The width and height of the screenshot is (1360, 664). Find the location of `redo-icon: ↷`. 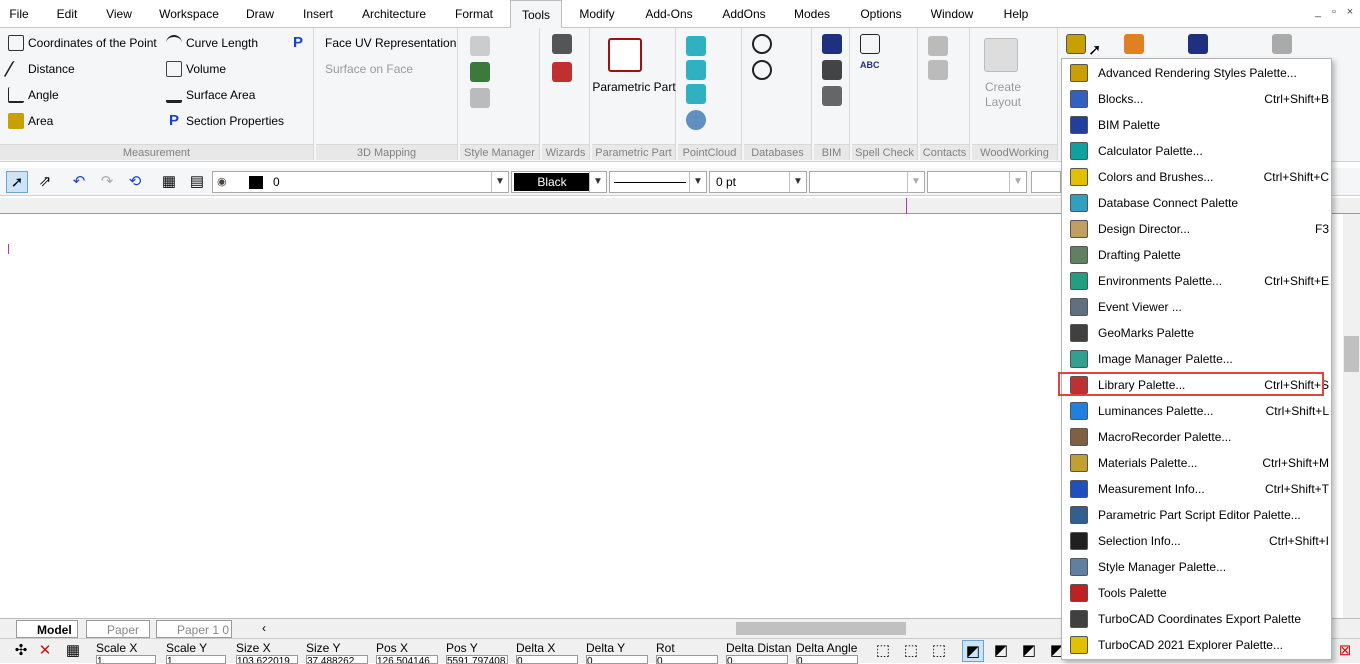

redo-icon: ↷ is located at coordinates (107, 182).